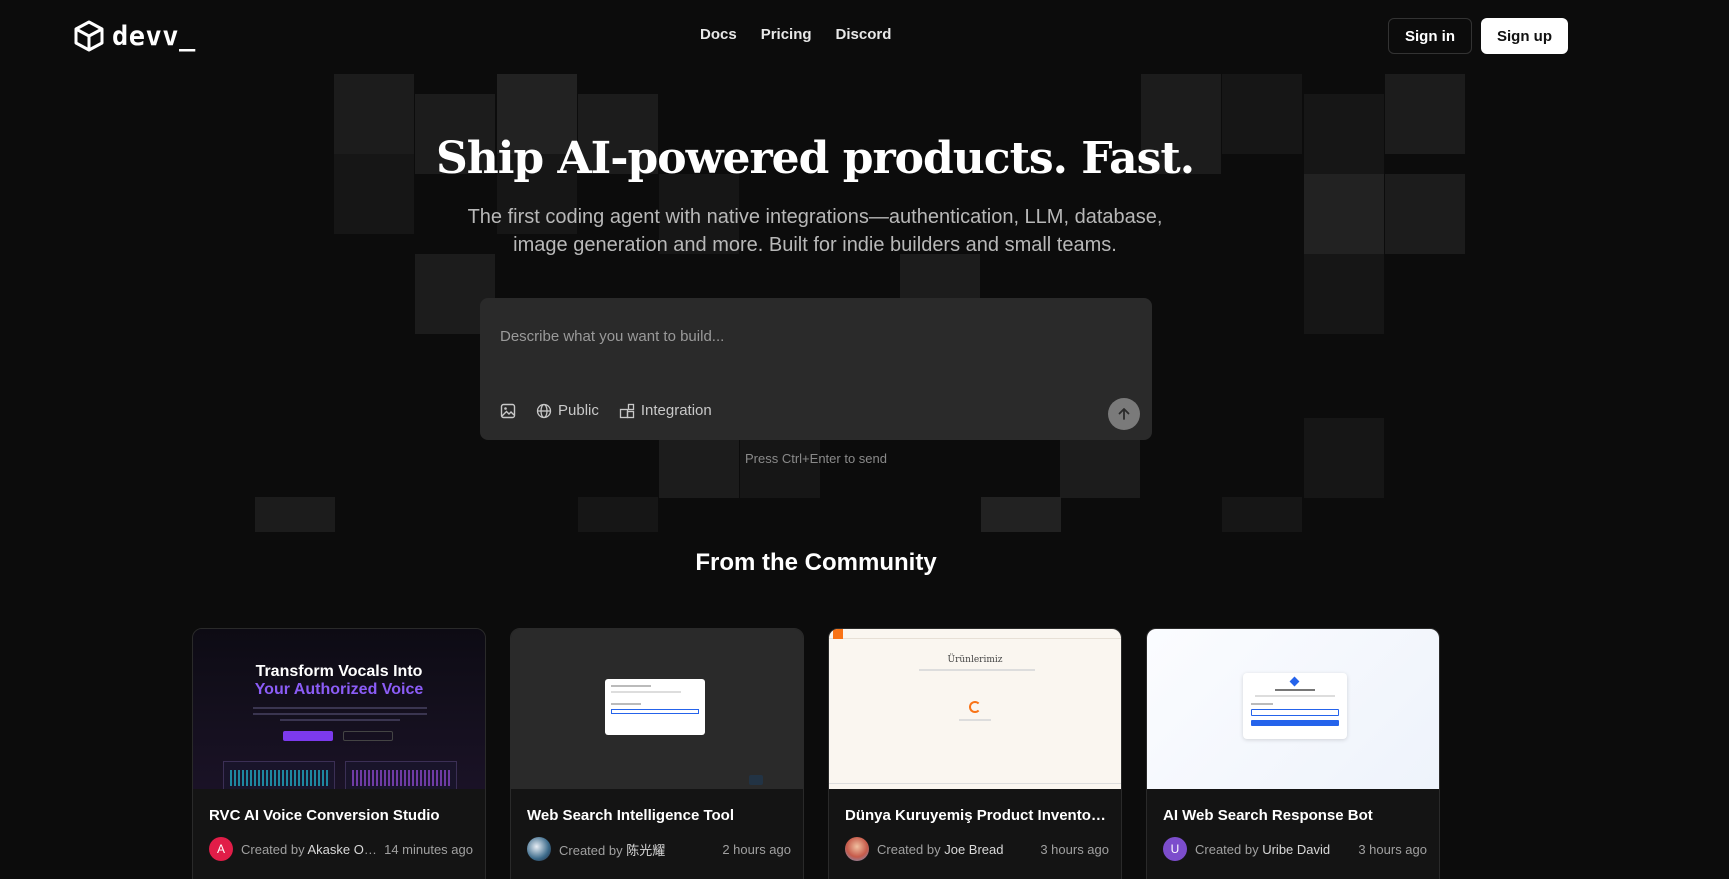 This screenshot has height=879, width=1729. What do you see at coordinates (816, 369) in the screenshot?
I see `prompt-box: Public Integration` at bounding box center [816, 369].